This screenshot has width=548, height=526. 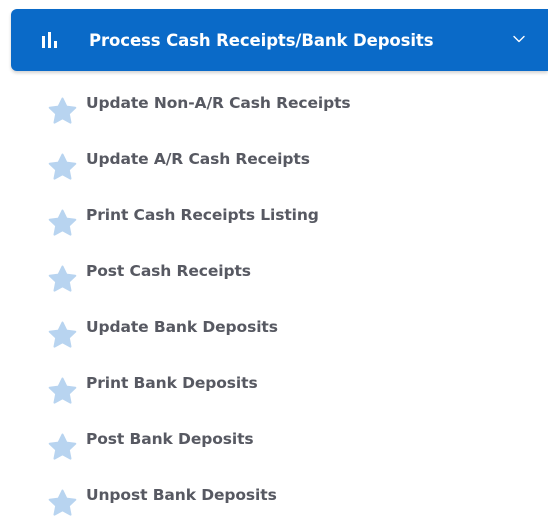 I want to click on menu-item-print-cash-receipts-listing: Print Cash Receipts Listing, so click(x=274, y=218).